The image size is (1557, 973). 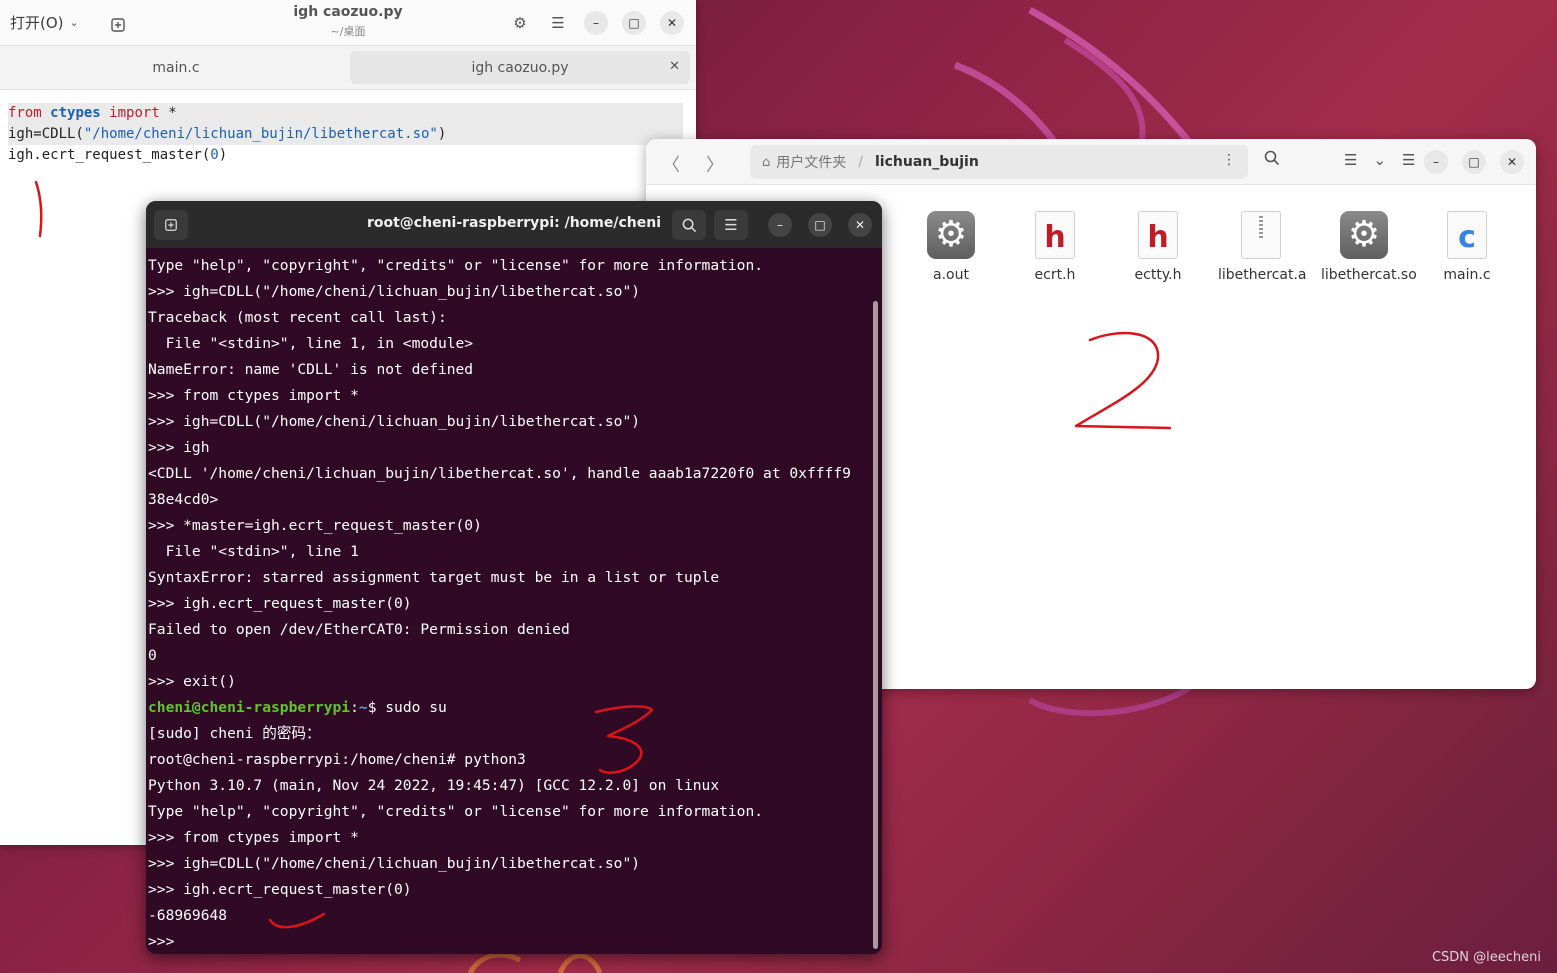 What do you see at coordinates (152, 655) in the screenshot?
I see `terminal-line: 0` at bounding box center [152, 655].